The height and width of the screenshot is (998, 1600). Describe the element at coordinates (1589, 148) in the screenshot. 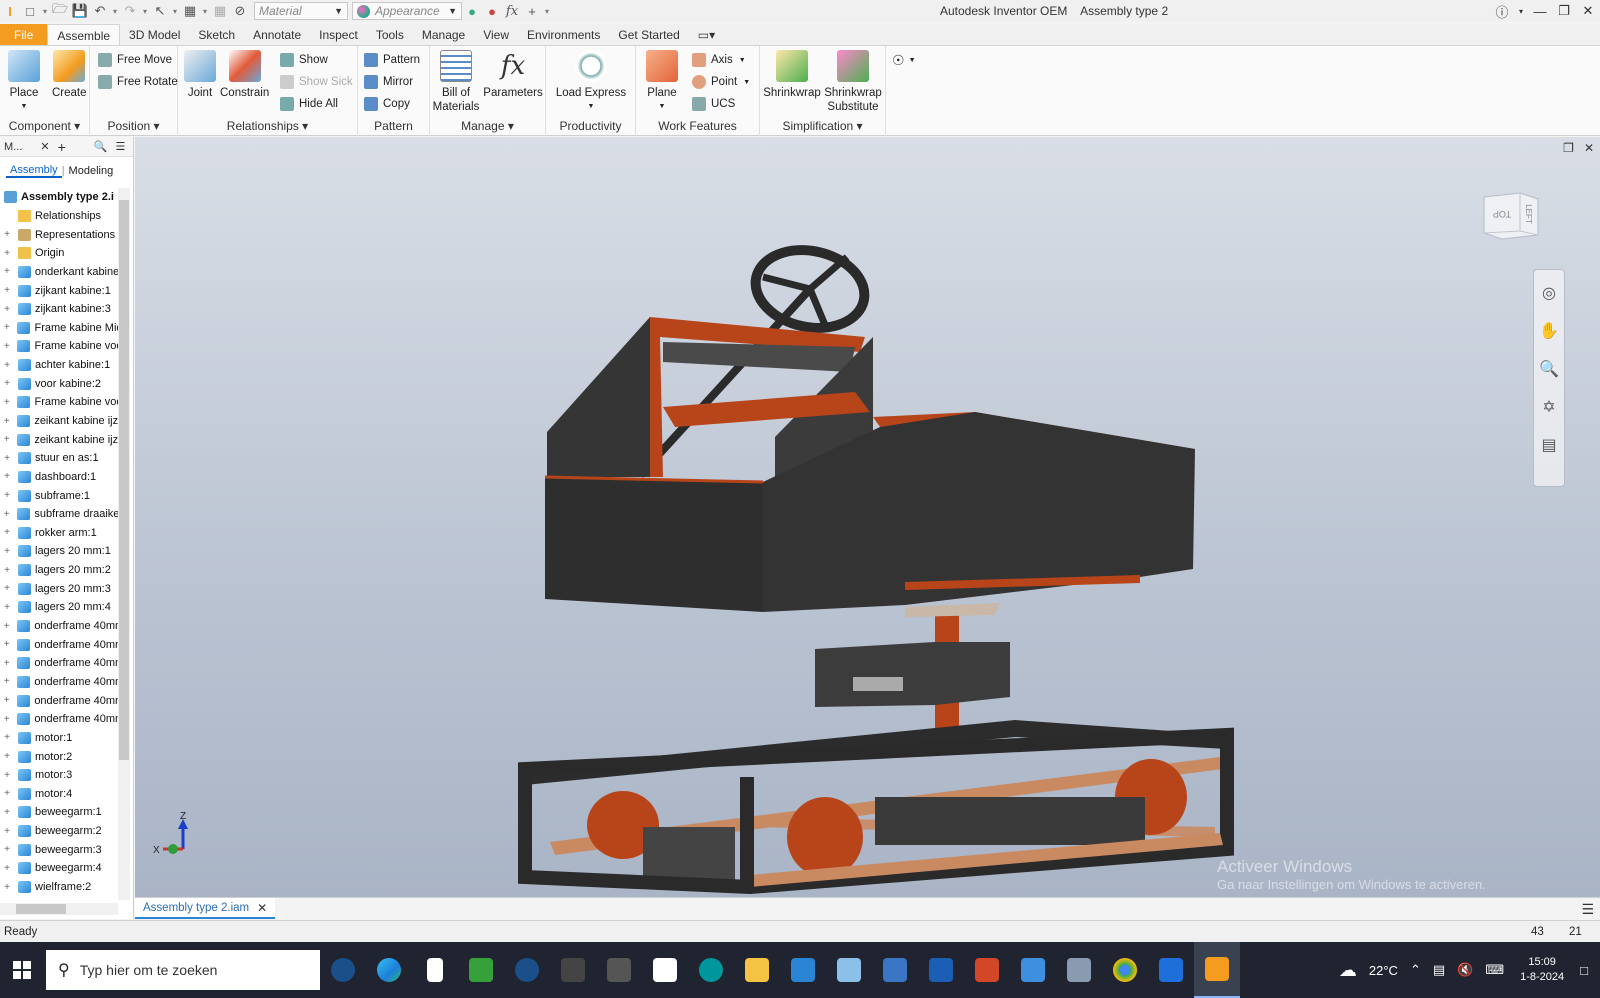

I see `close-view-icon: ✕` at that location.